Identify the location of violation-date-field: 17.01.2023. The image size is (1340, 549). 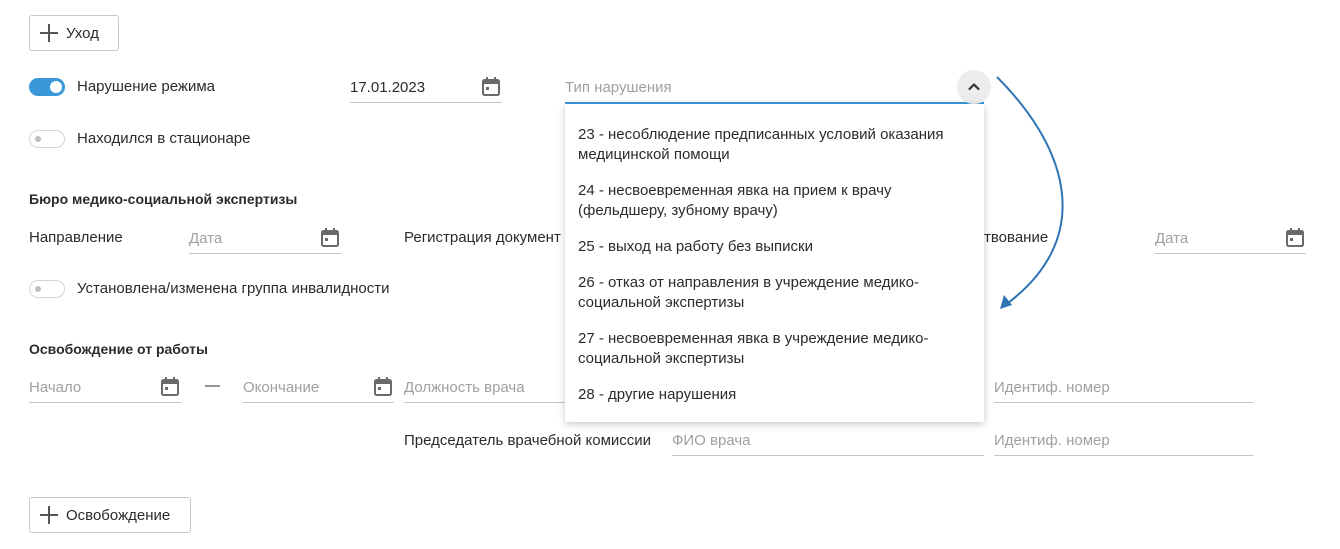
(426, 88).